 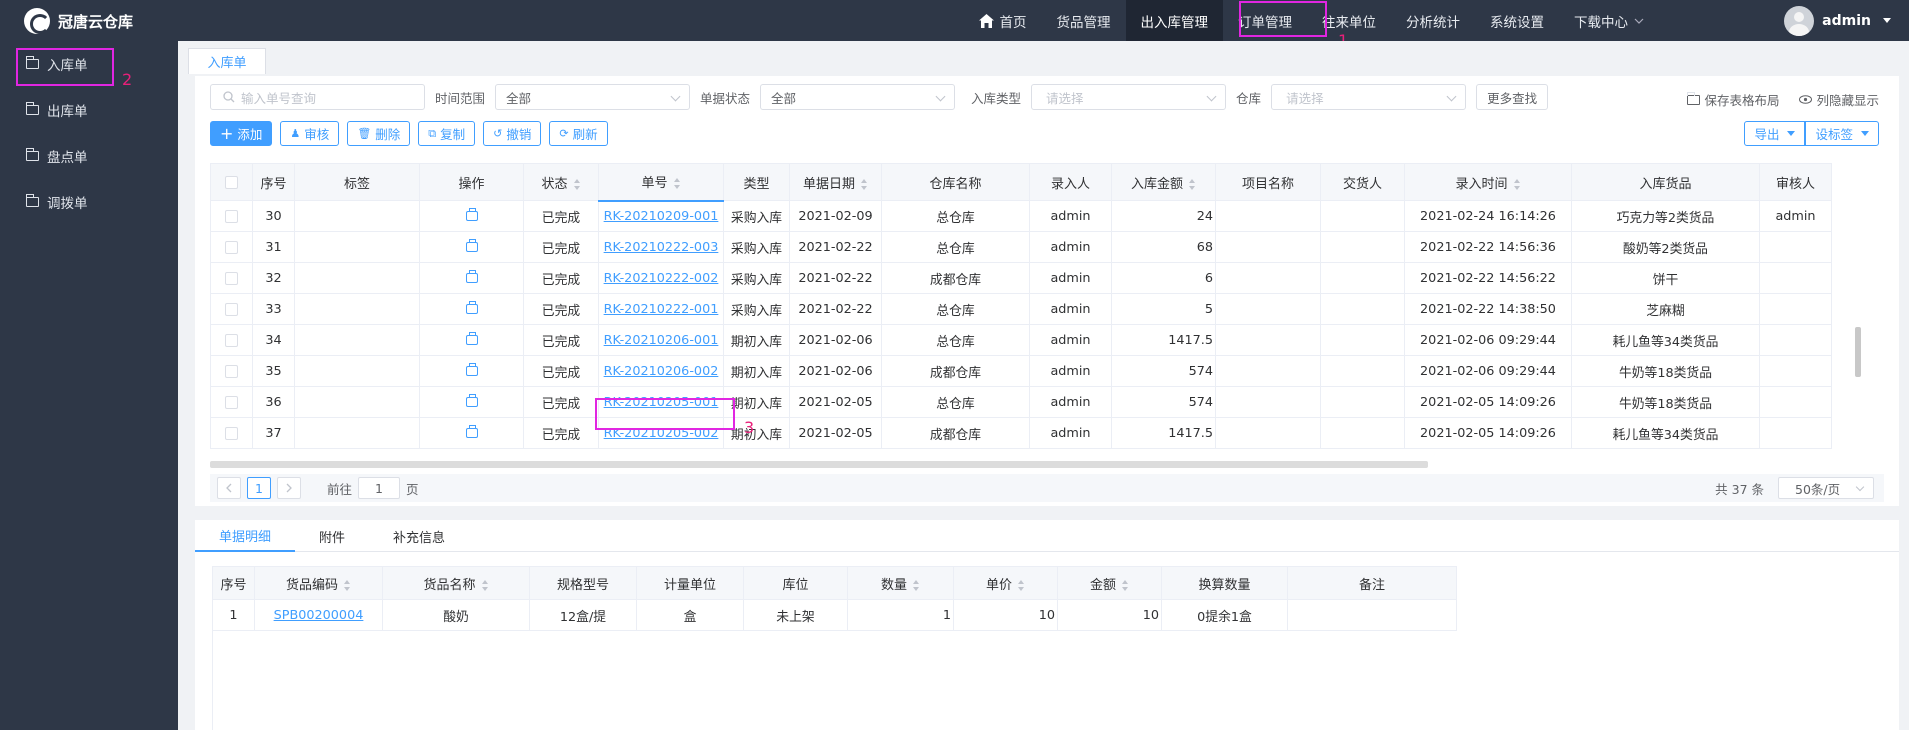 What do you see at coordinates (32, 154) in the screenshot?
I see `folder-icon` at bounding box center [32, 154].